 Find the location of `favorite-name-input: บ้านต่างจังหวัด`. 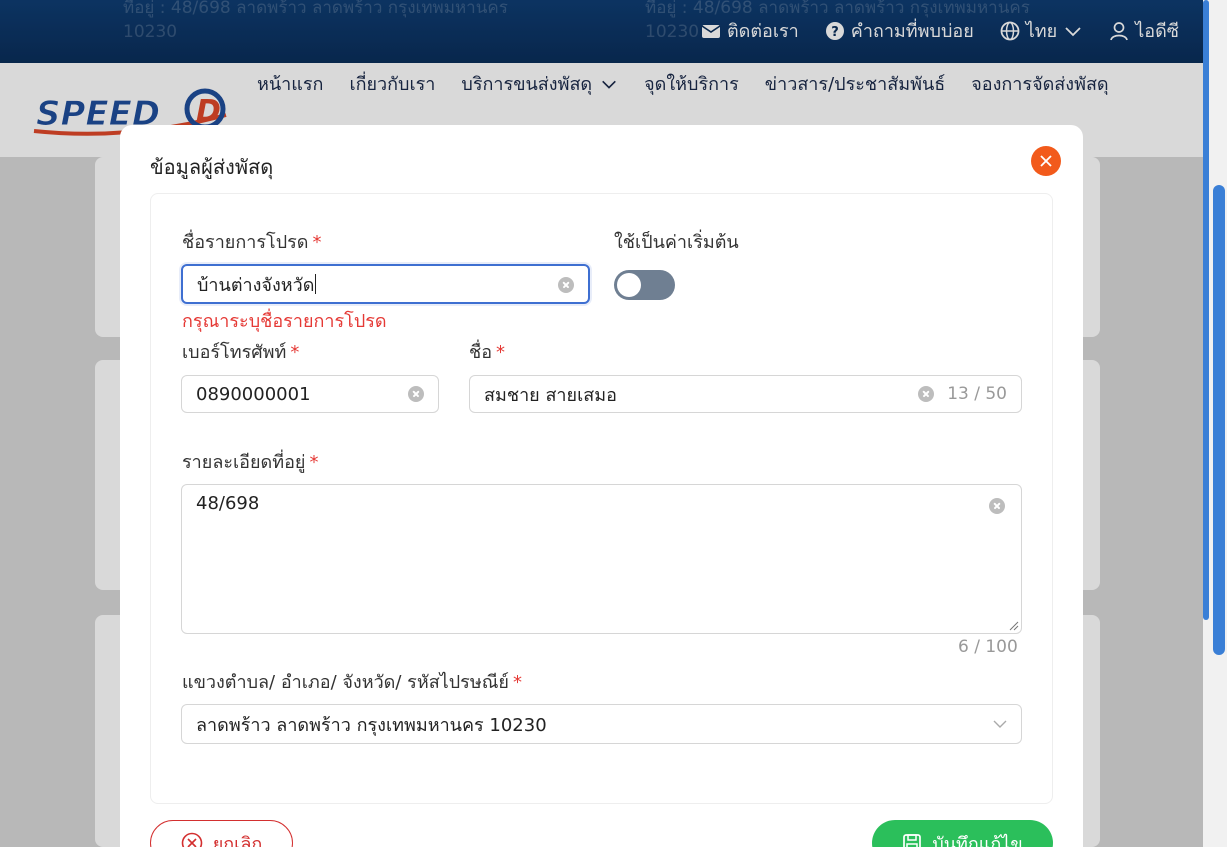

favorite-name-input: บ้านต่างจังหวัด is located at coordinates (385, 284).